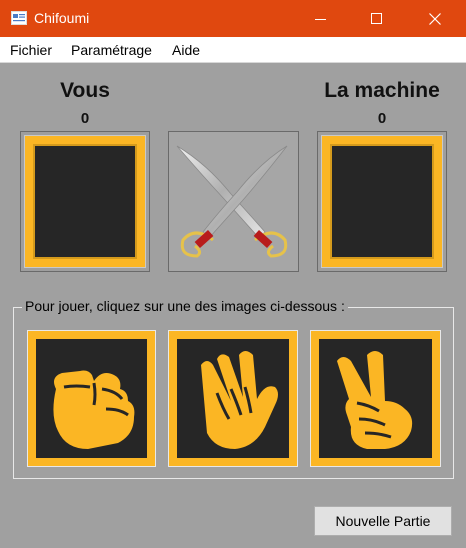 The width and height of the screenshot is (466, 548). I want to click on maximize-button, so click(377, 18).